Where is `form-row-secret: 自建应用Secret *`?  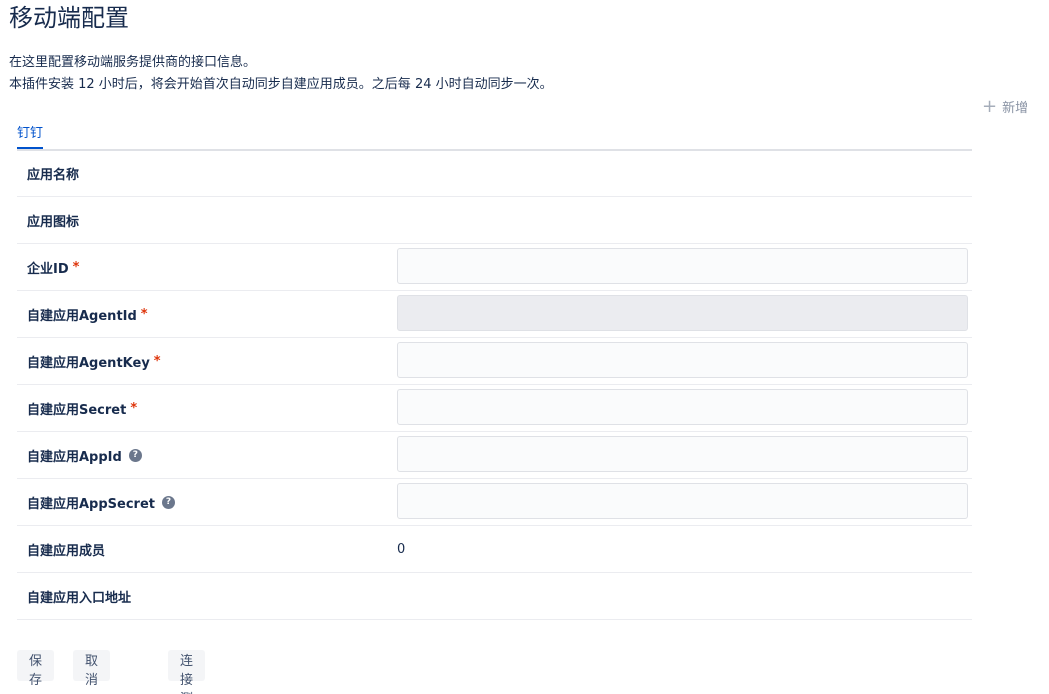 form-row-secret: 自建应用Secret * is located at coordinates (494, 408).